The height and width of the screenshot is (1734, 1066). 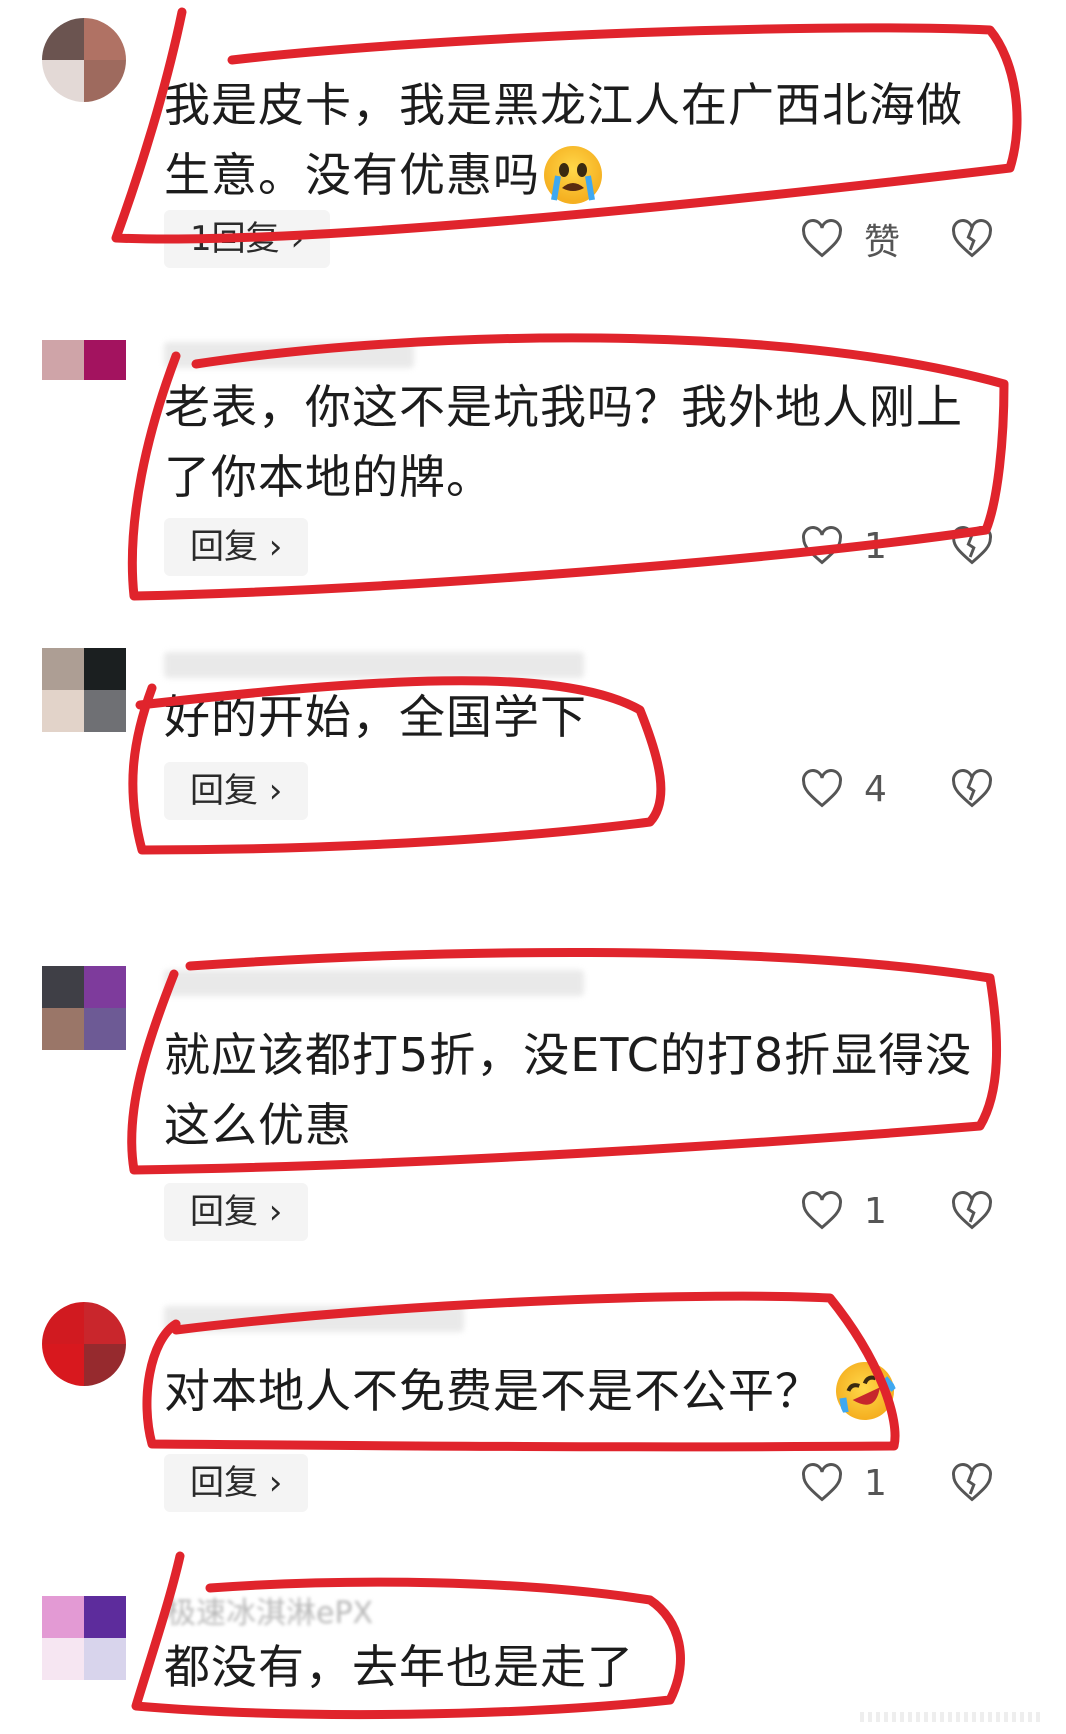 What do you see at coordinates (399, 1667) in the screenshot?
I see `comment-text: 都没有，去年也是走了` at bounding box center [399, 1667].